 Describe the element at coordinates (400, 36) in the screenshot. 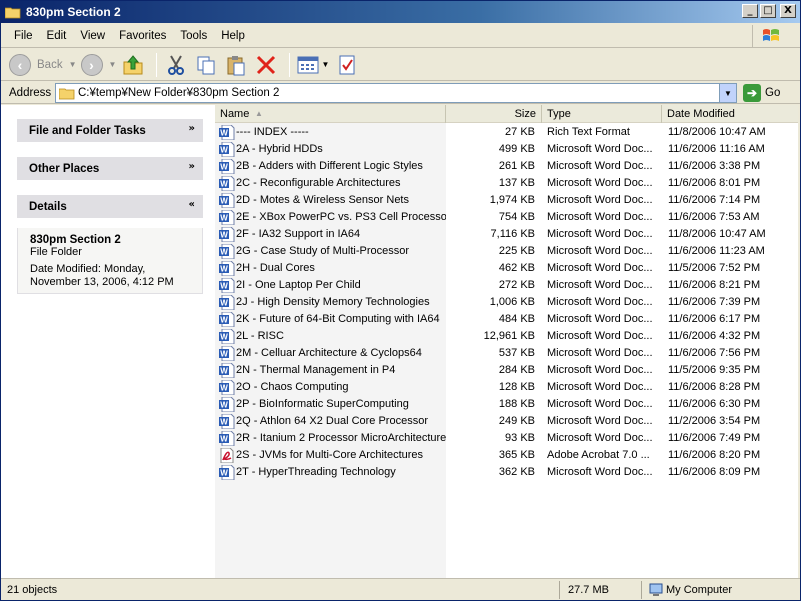

I see `menu-bar: File Edit View Favorites Tools Help` at that location.